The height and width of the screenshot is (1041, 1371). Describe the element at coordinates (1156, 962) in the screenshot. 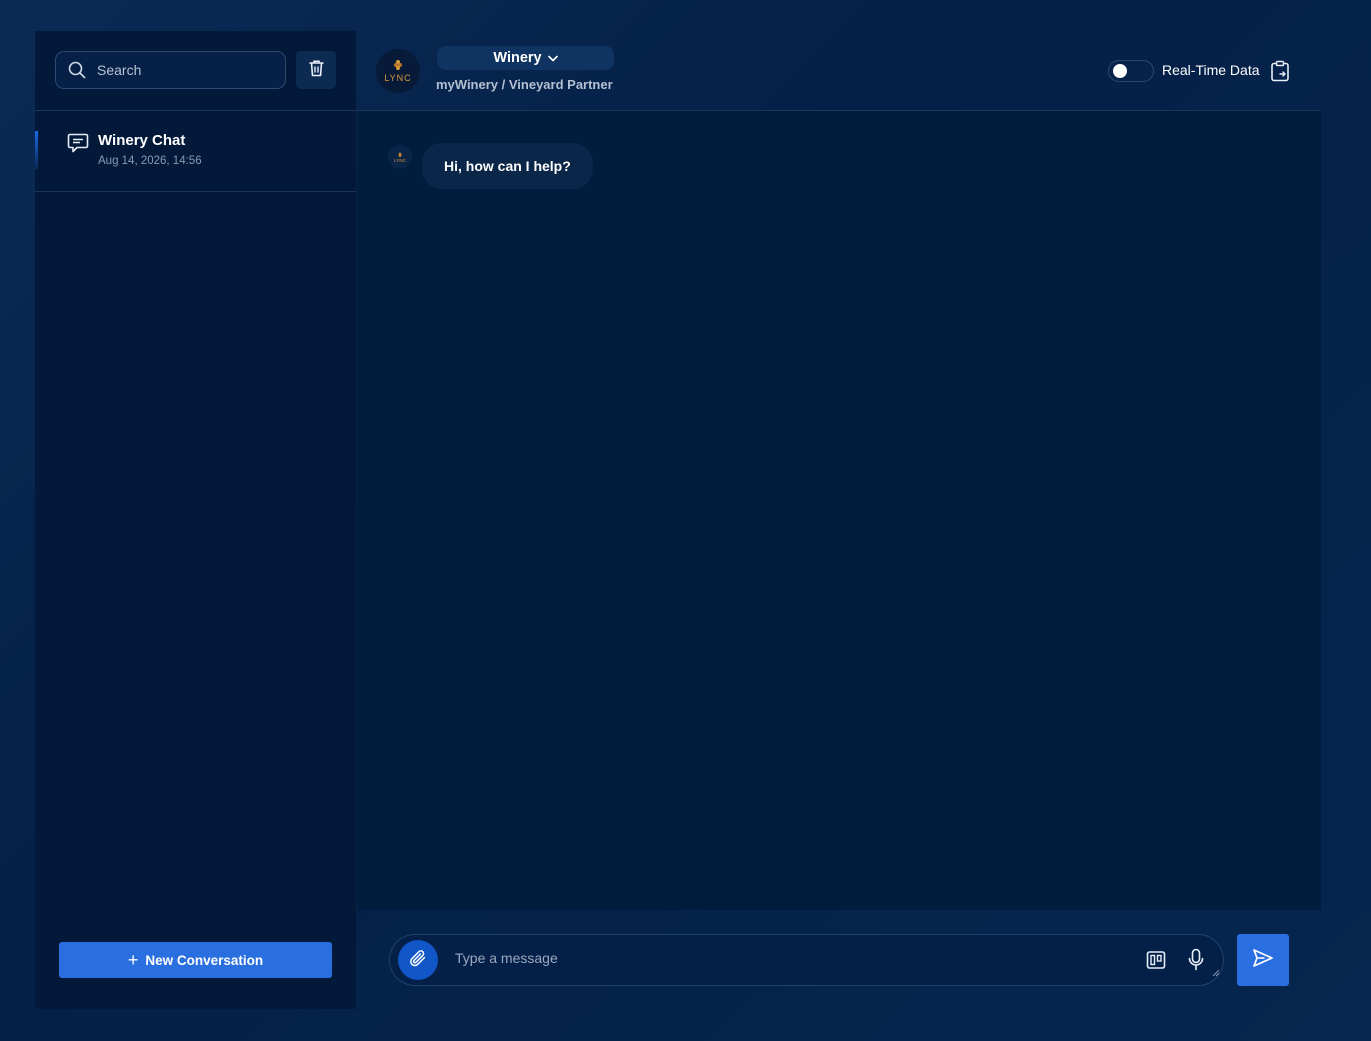

I see `kanban-icon` at that location.